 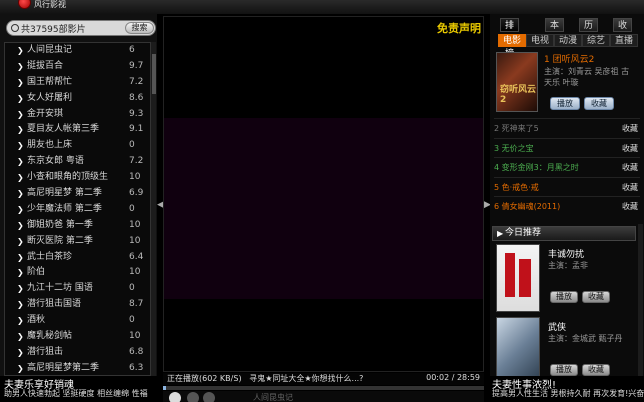 I want to click on movie-title: 高尼明星梦 第二季, so click(x=77, y=194).